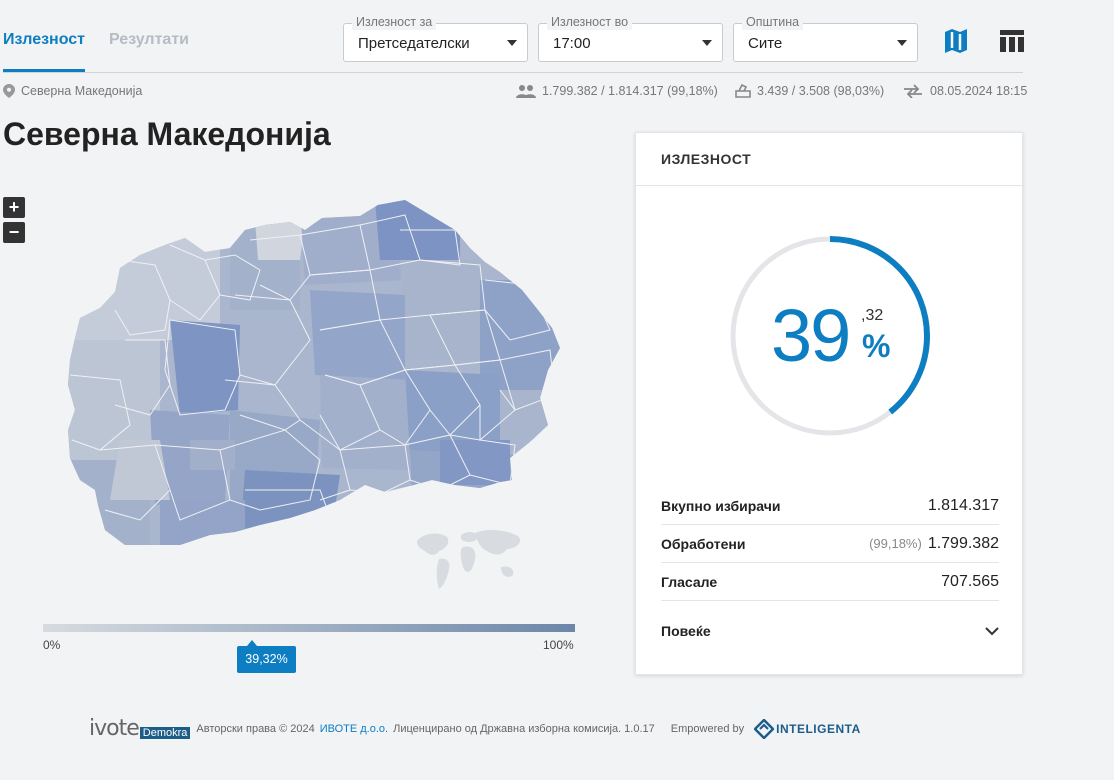 The width and height of the screenshot is (1114, 780). I want to click on voted-value: 707.565, so click(970, 581).